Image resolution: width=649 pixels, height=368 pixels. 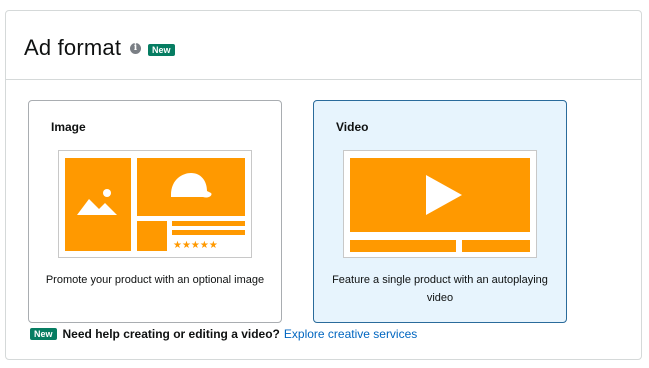 I want to click on video-ad-illustration, so click(x=440, y=205).